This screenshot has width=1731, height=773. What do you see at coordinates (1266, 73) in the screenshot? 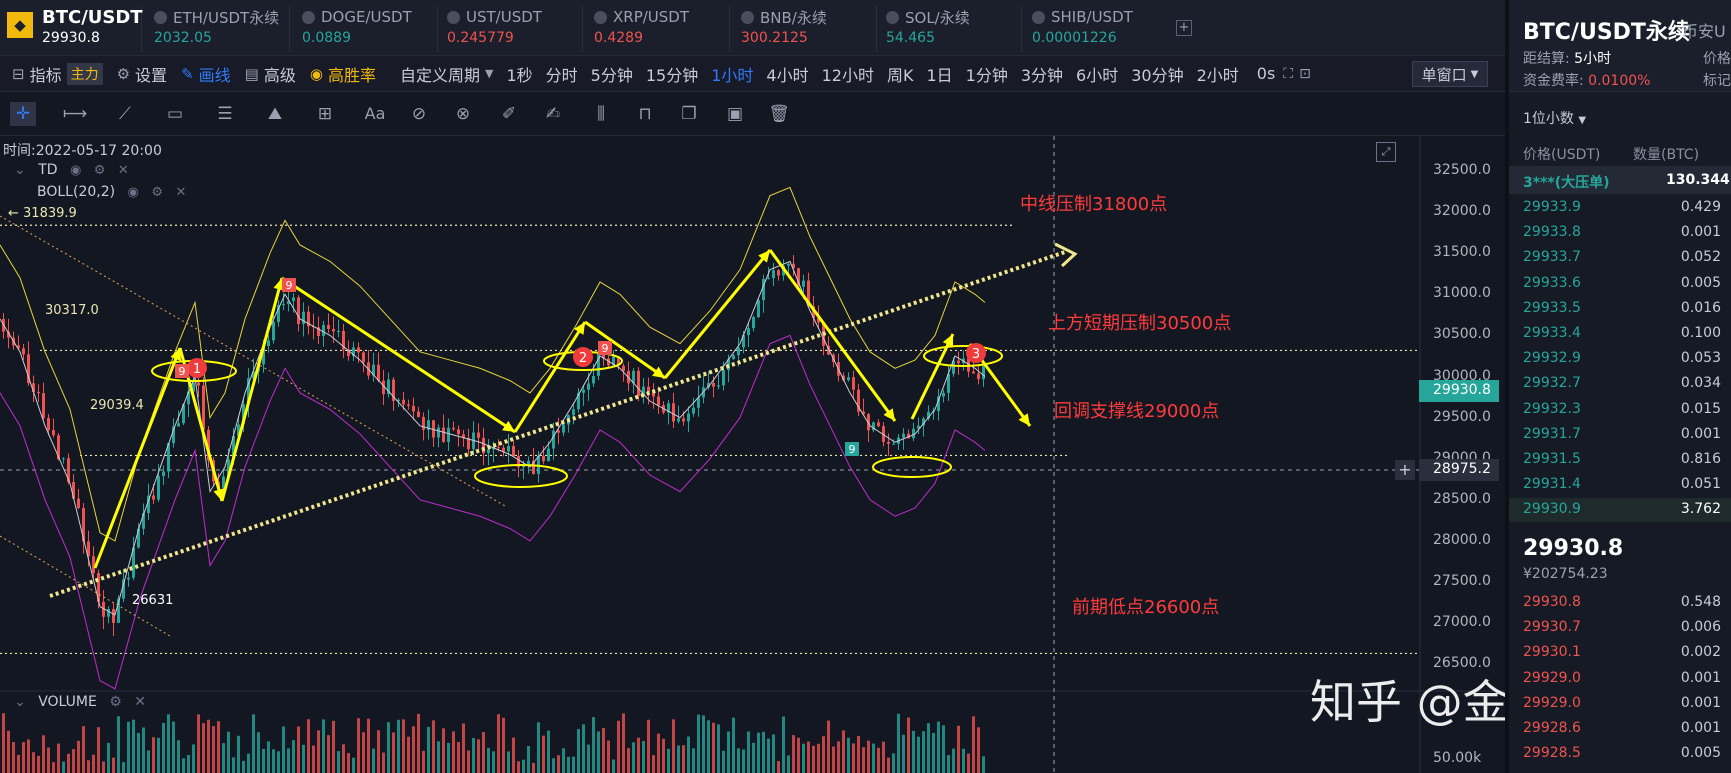
I see `timeframe-0s: 0s` at bounding box center [1266, 73].